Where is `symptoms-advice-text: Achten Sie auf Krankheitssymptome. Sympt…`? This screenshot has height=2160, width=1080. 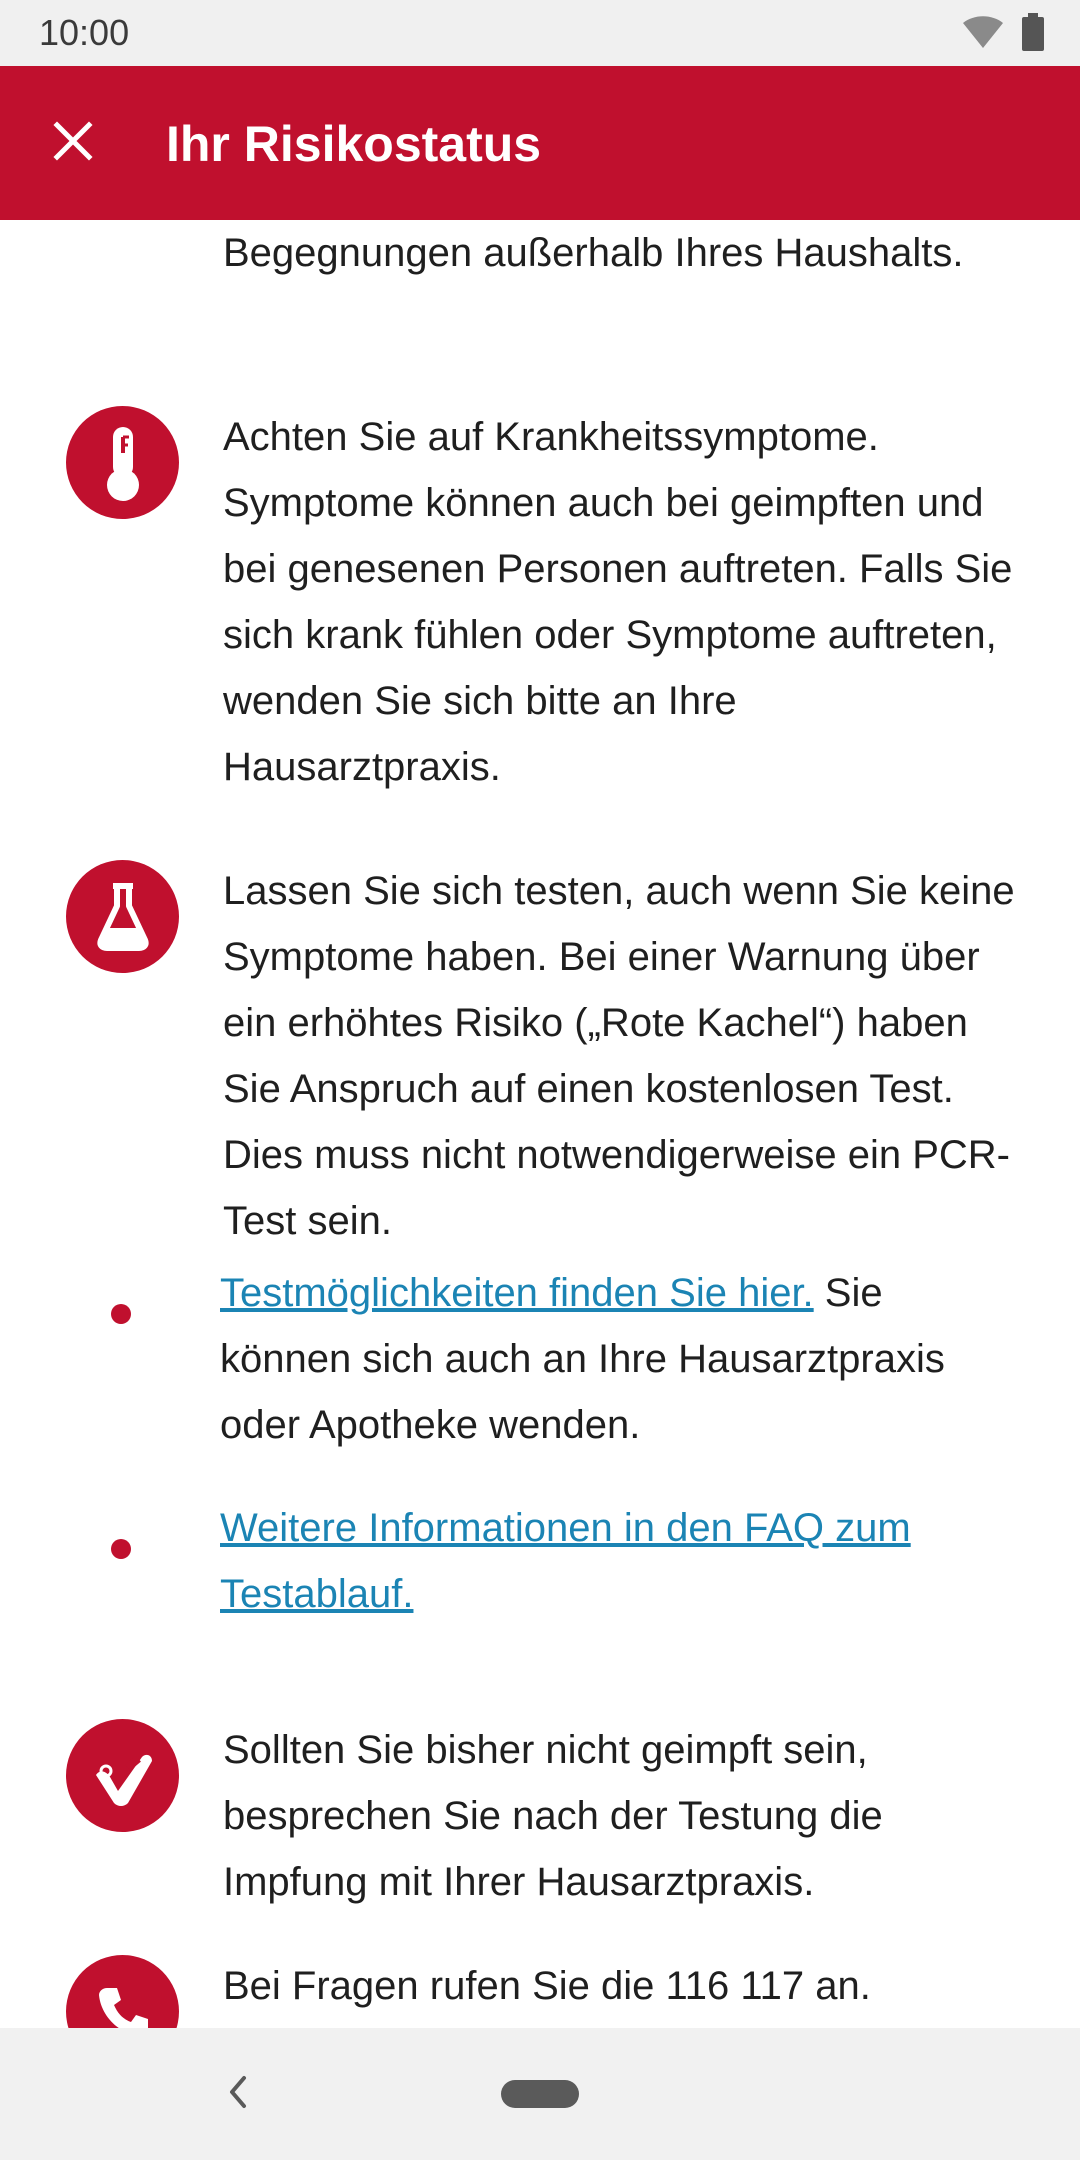
symptoms-advice-text: Achten Sie auf Krankheitssymptome. Sympt… is located at coordinates (618, 602).